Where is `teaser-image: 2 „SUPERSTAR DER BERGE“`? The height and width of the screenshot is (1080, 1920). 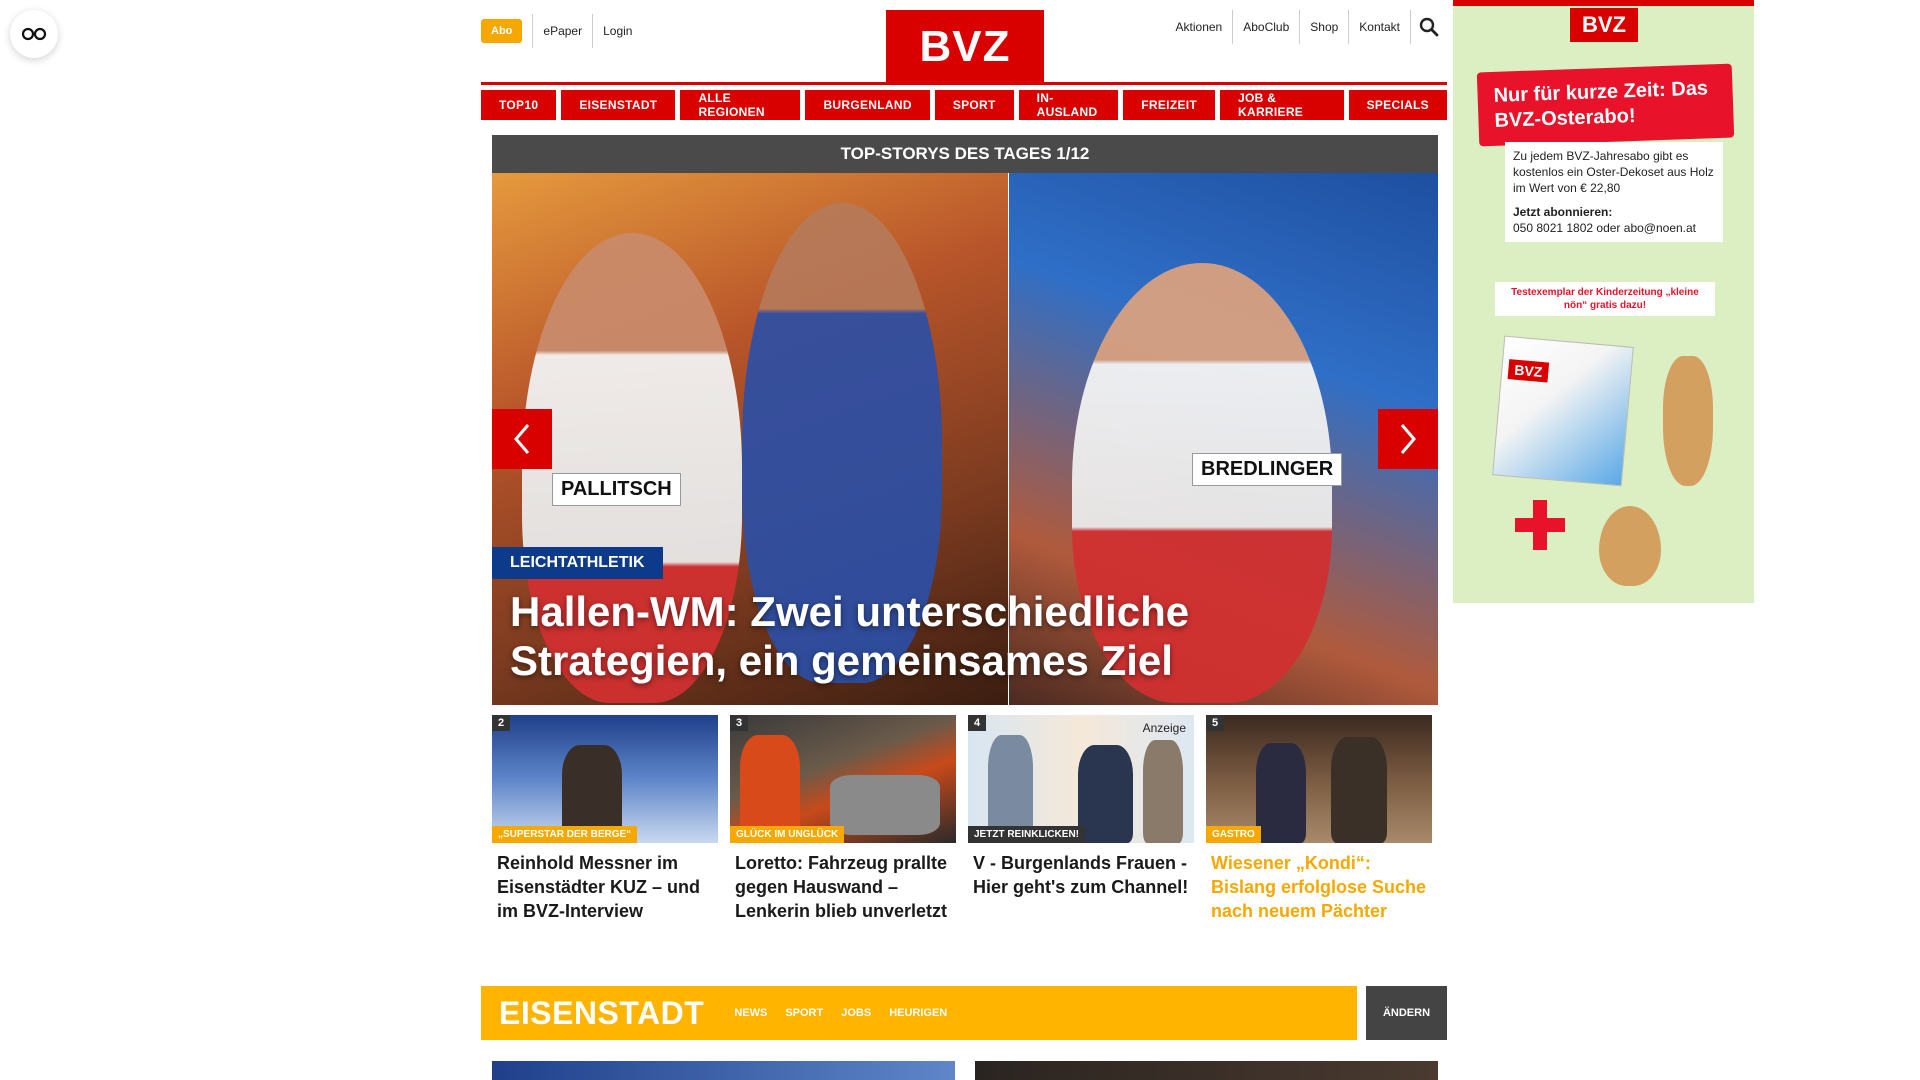
teaser-image: 2 „SUPERSTAR DER BERGE“ is located at coordinates (605, 779).